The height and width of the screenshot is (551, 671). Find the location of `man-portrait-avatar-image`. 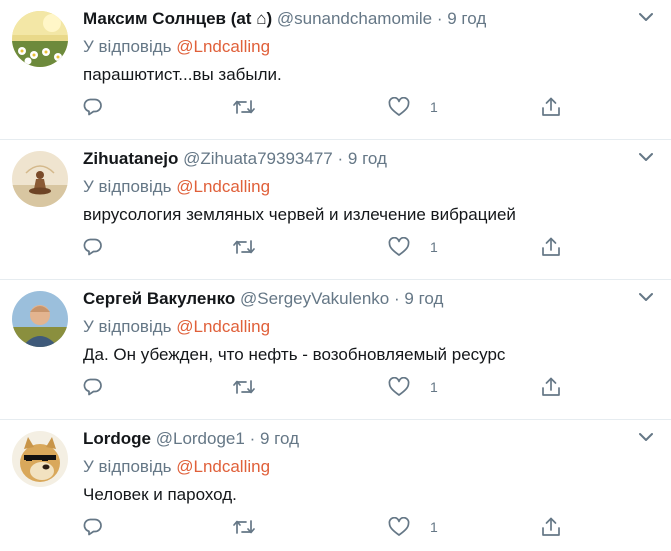

man-portrait-avatar-image is located at coordinates (40, 319).